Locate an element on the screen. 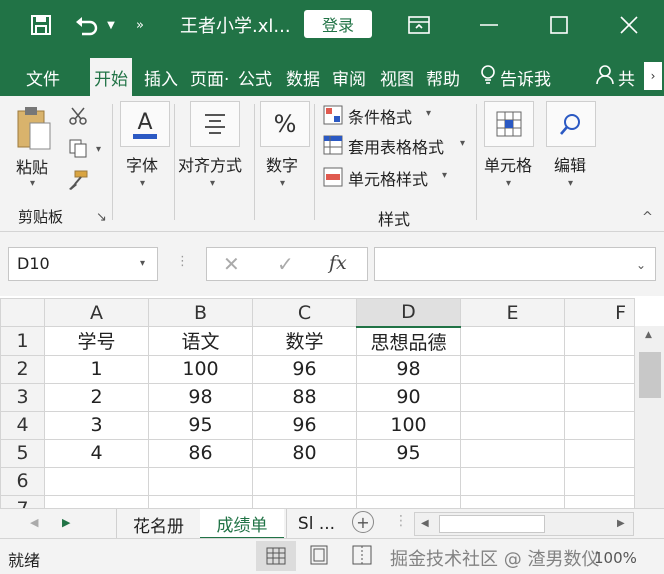 This screenshot has height=574, width=664. tab-formulas: 公式 is located at coordinates (255, 77).